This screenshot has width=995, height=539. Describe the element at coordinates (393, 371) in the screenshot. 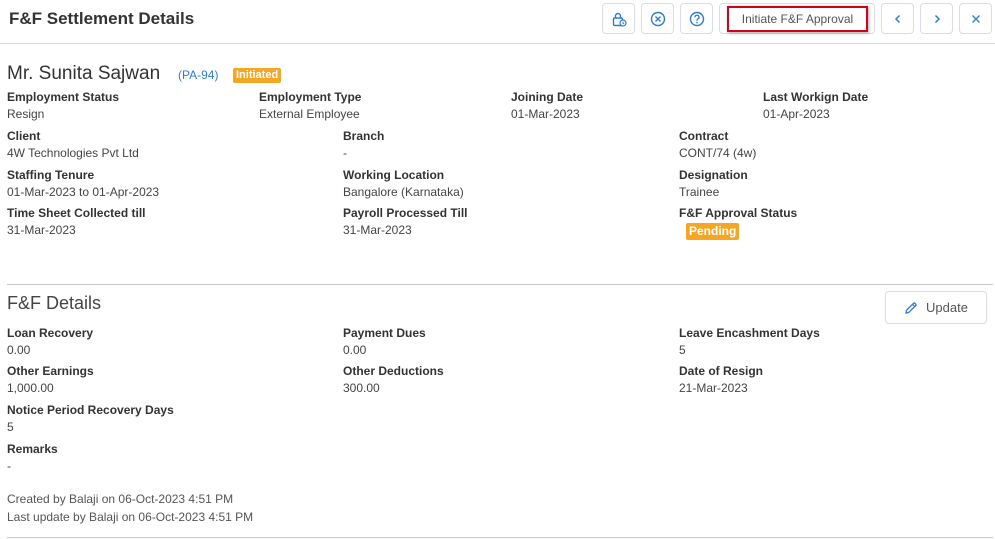

I see `other-deductions-label: Other Deductions` at that location.